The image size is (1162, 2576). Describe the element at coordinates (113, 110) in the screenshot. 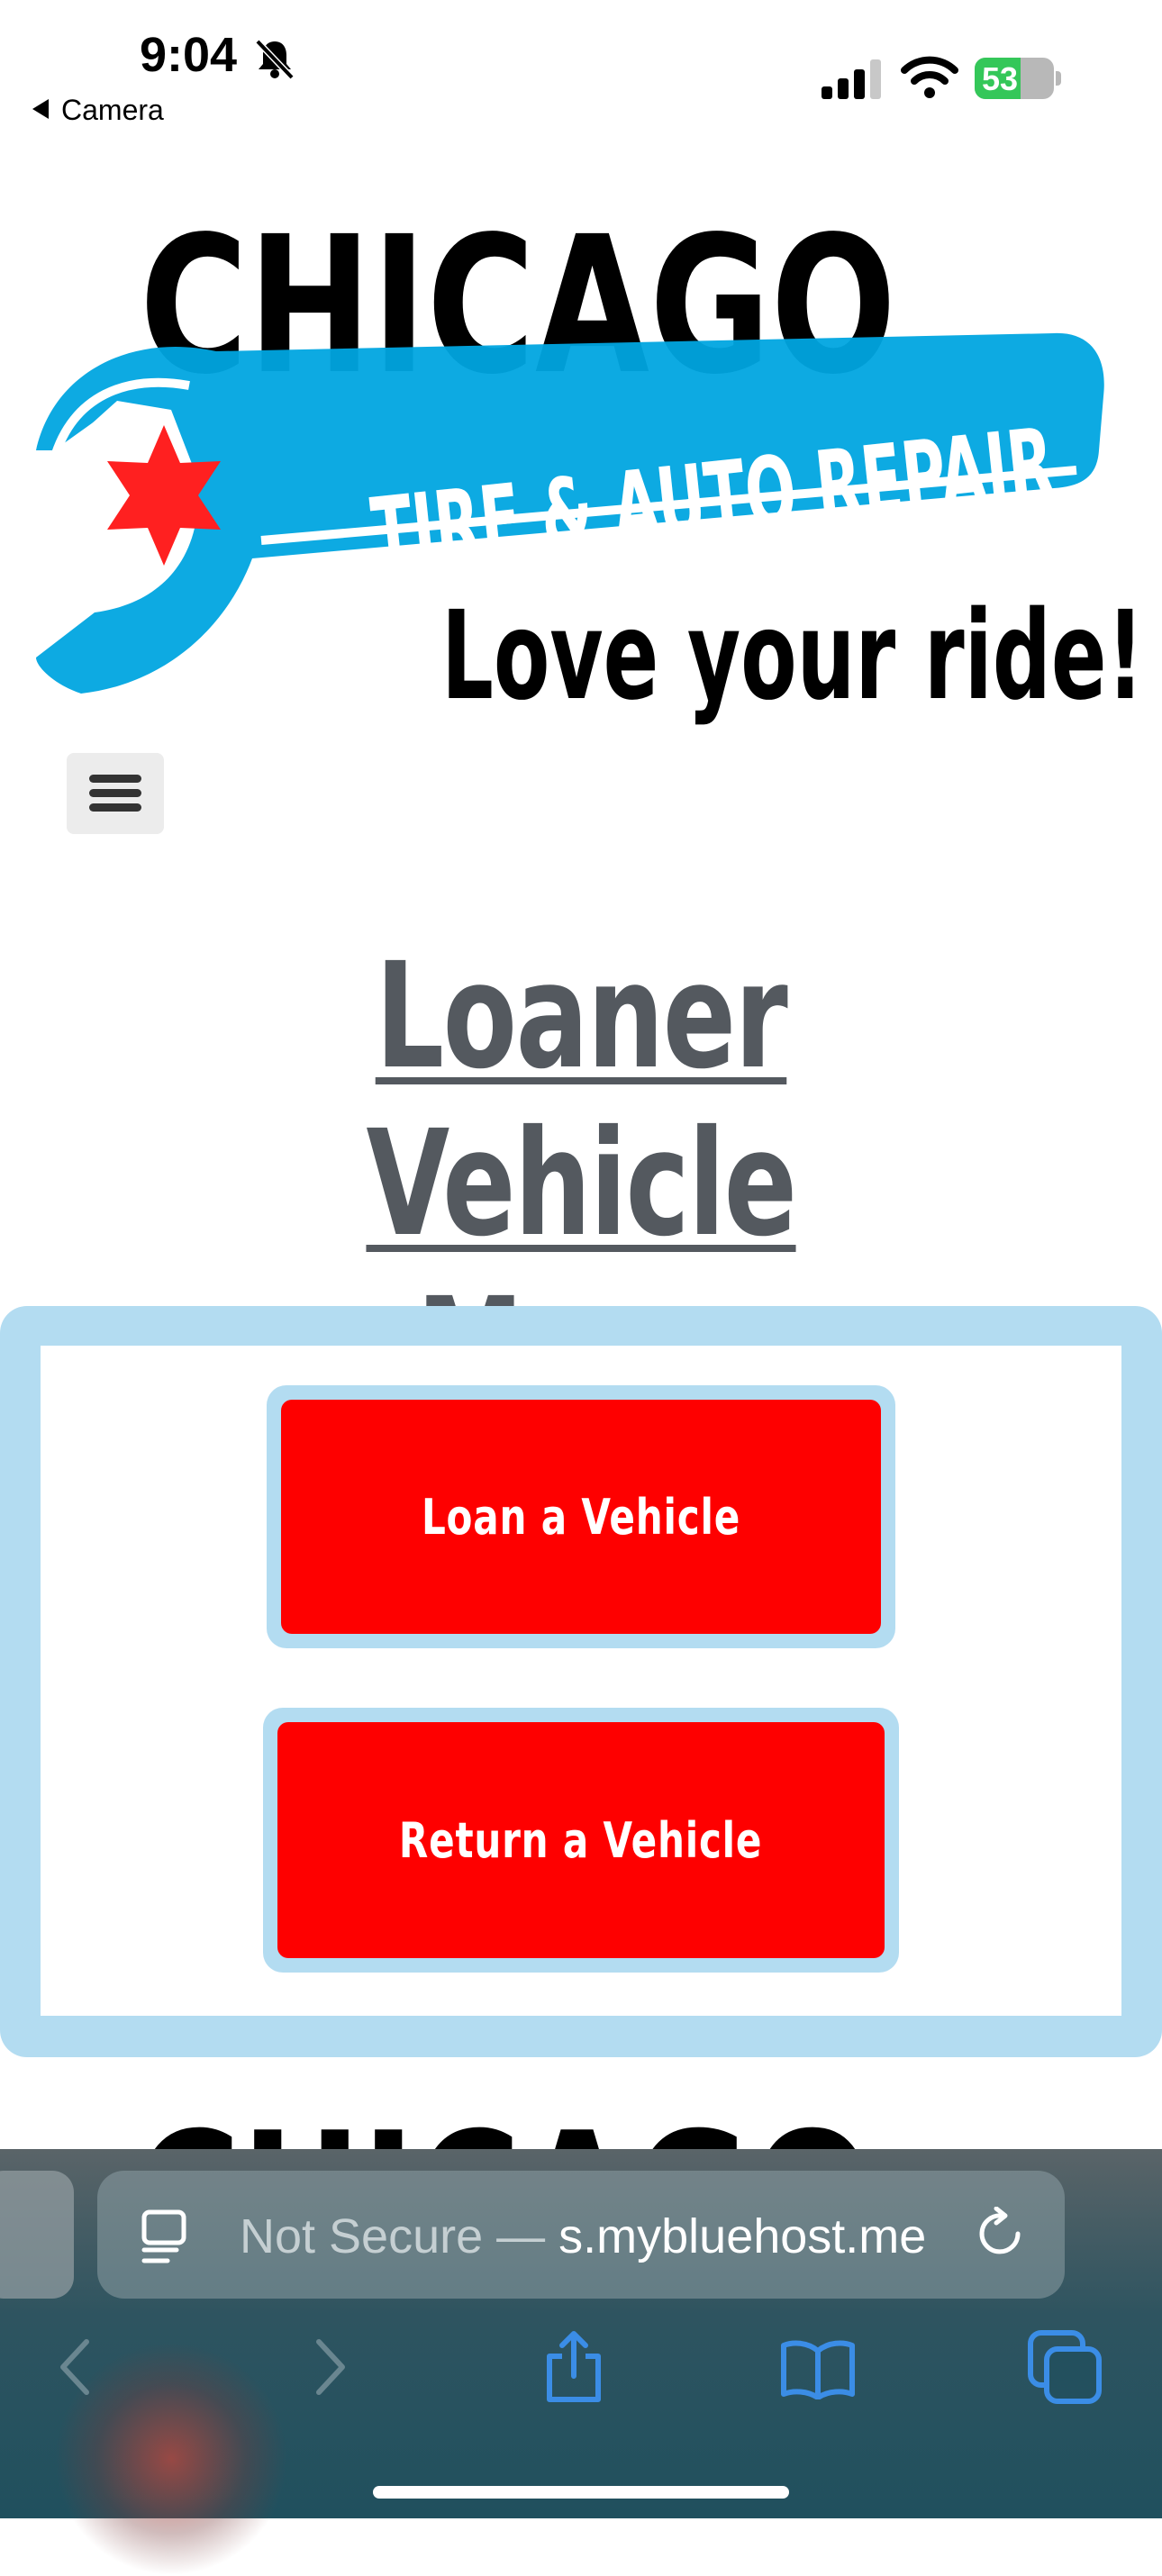

I see `back-app-label: Camera` at that location.